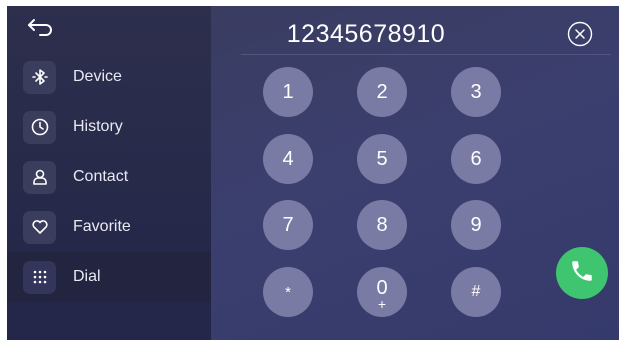  I want to click on key-label: 5, so click(382, 158).